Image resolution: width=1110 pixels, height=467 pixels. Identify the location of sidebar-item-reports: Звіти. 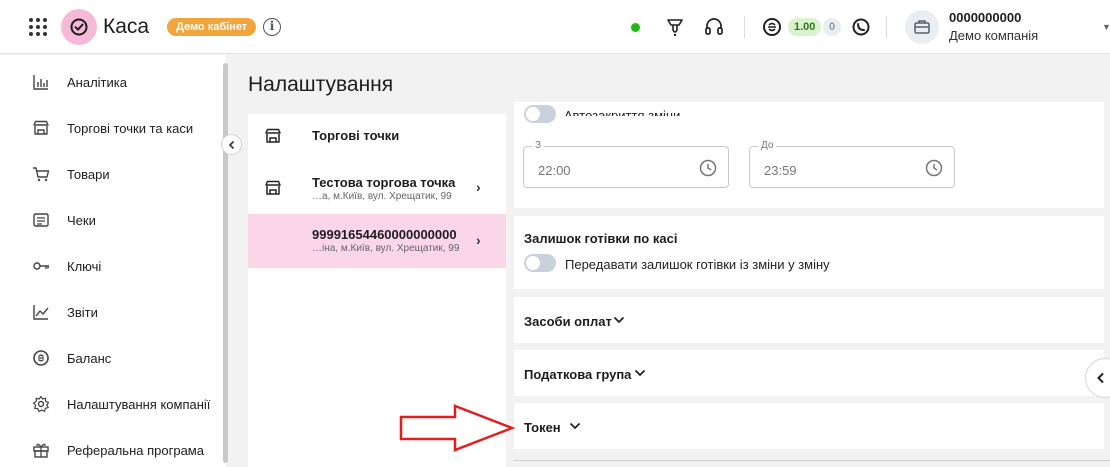
(111, 311).